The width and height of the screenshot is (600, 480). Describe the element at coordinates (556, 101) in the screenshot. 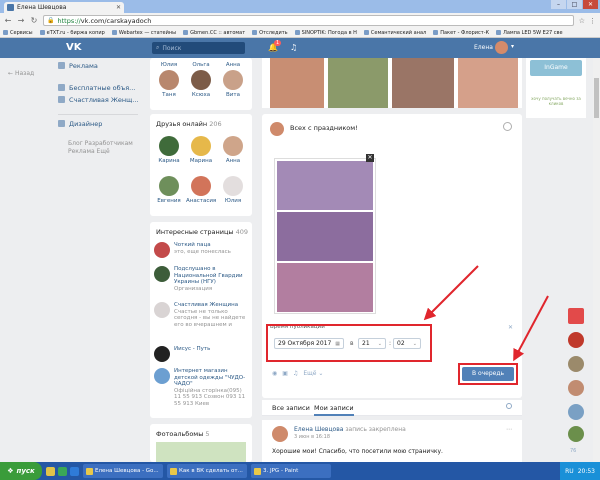

I see `ad-text: хочу получать вечно за кликов` at that location.